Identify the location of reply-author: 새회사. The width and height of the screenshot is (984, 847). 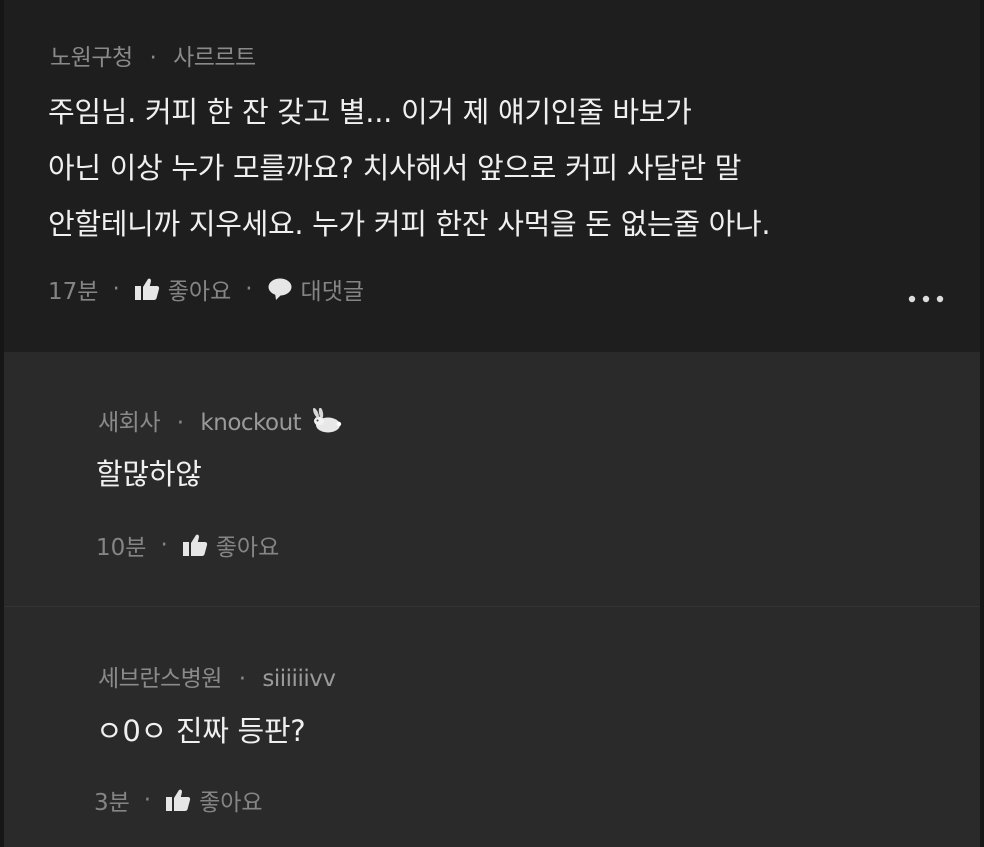
(129, 423).